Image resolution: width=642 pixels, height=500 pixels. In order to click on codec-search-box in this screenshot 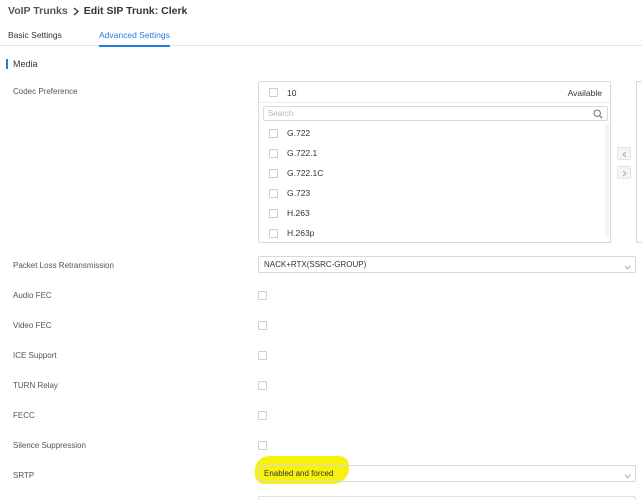, I will do `click(435, 113)`.